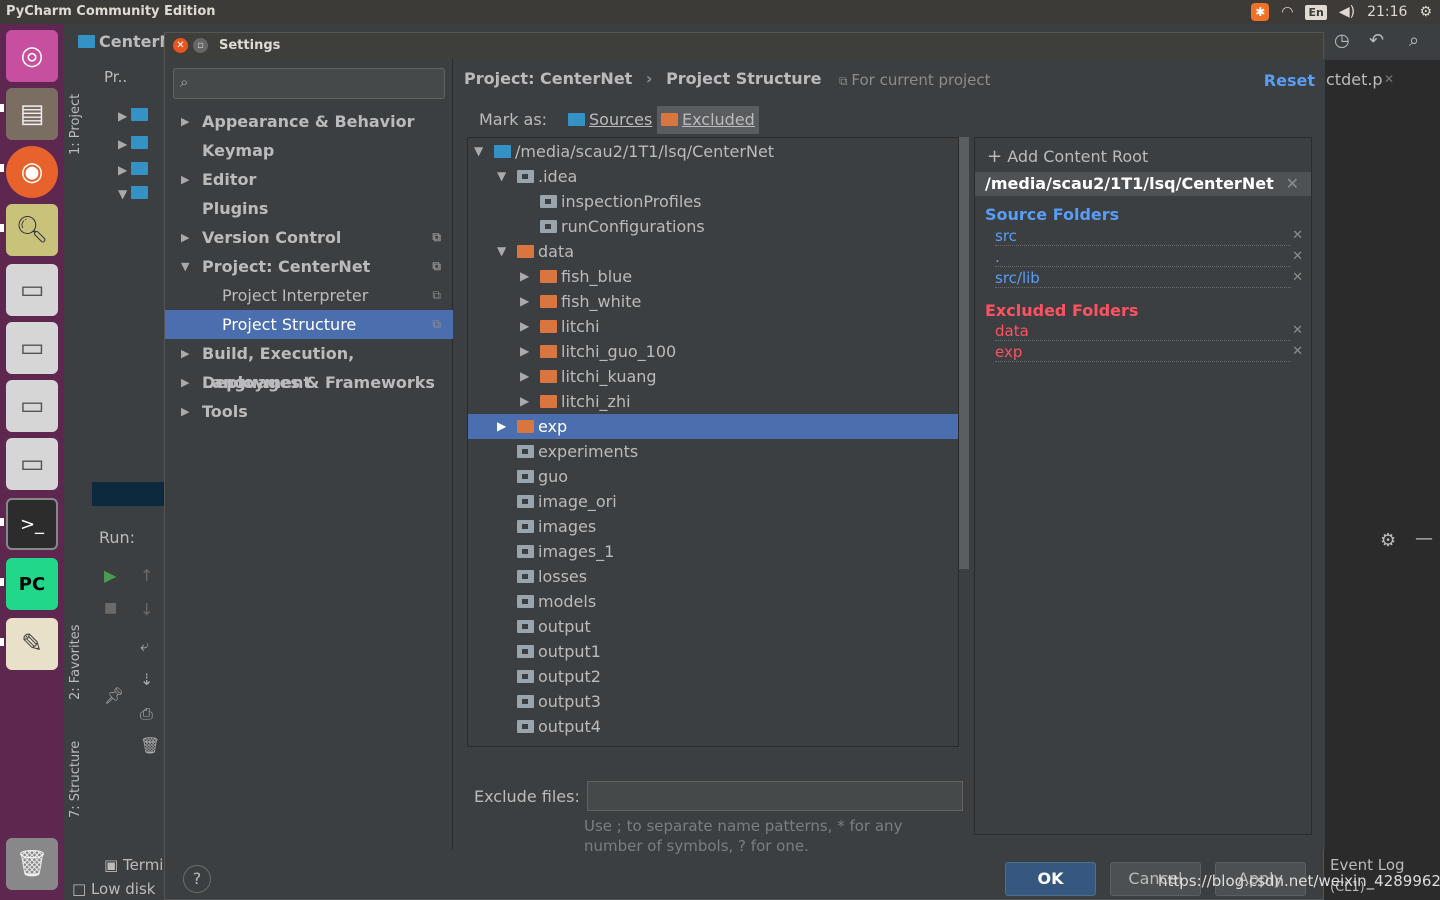 This screenshot has height=900, width=1440. I want to click on source-folder-entry: src ✕, so click(1149, 236).